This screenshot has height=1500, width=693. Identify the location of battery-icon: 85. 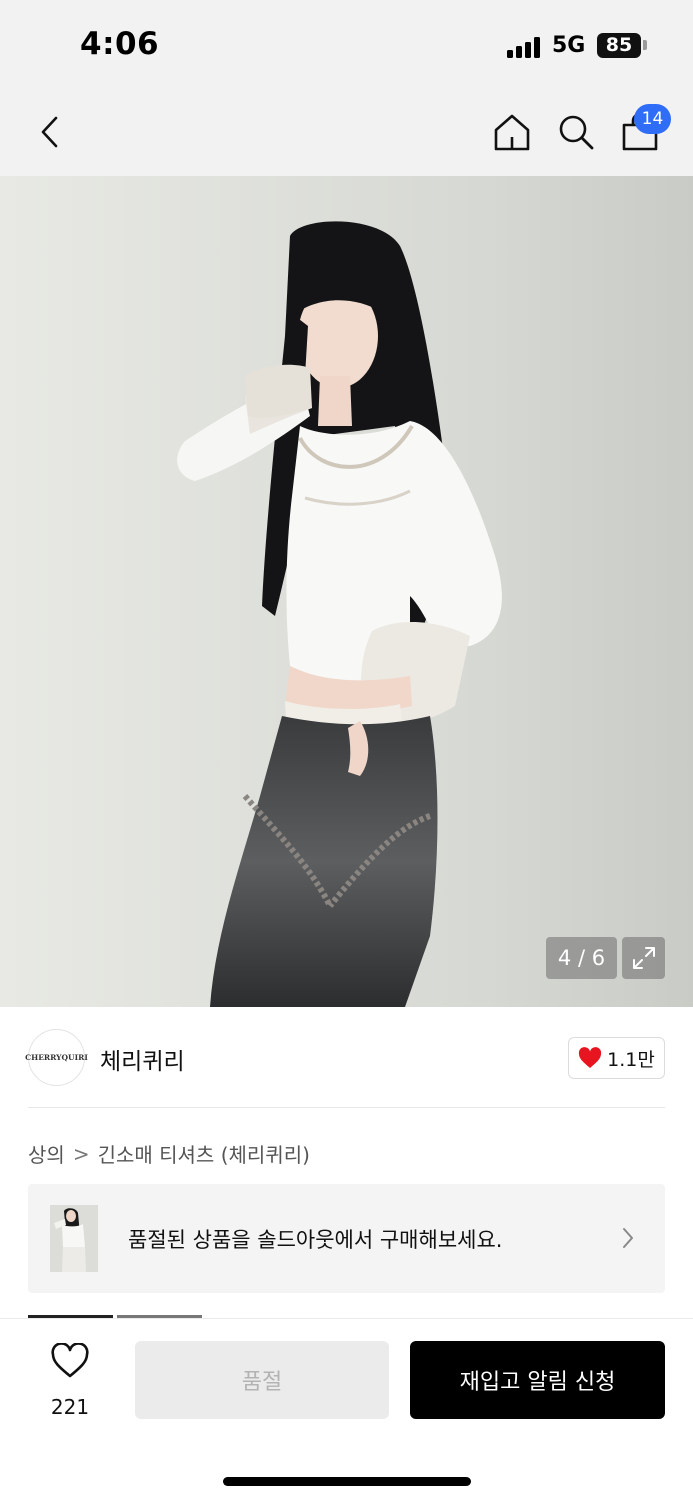
(619, 45).